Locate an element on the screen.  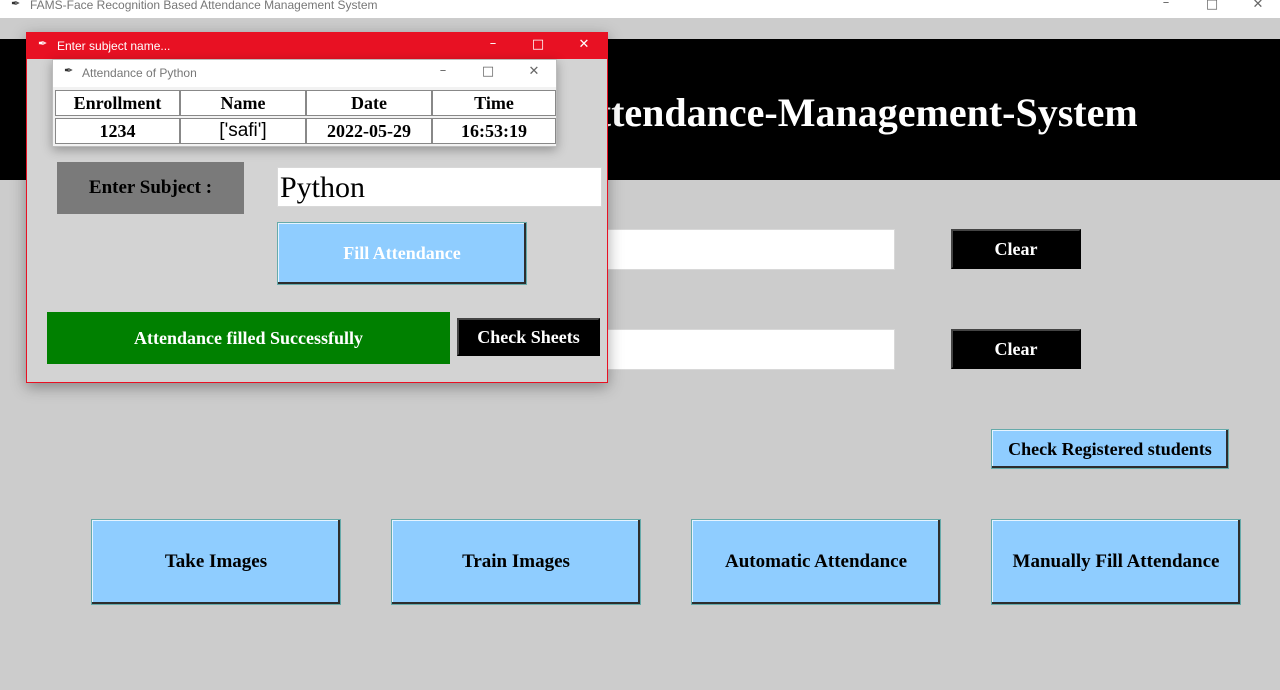
success-message: Attendance filled Successfully is located at coordinates (248, 338).